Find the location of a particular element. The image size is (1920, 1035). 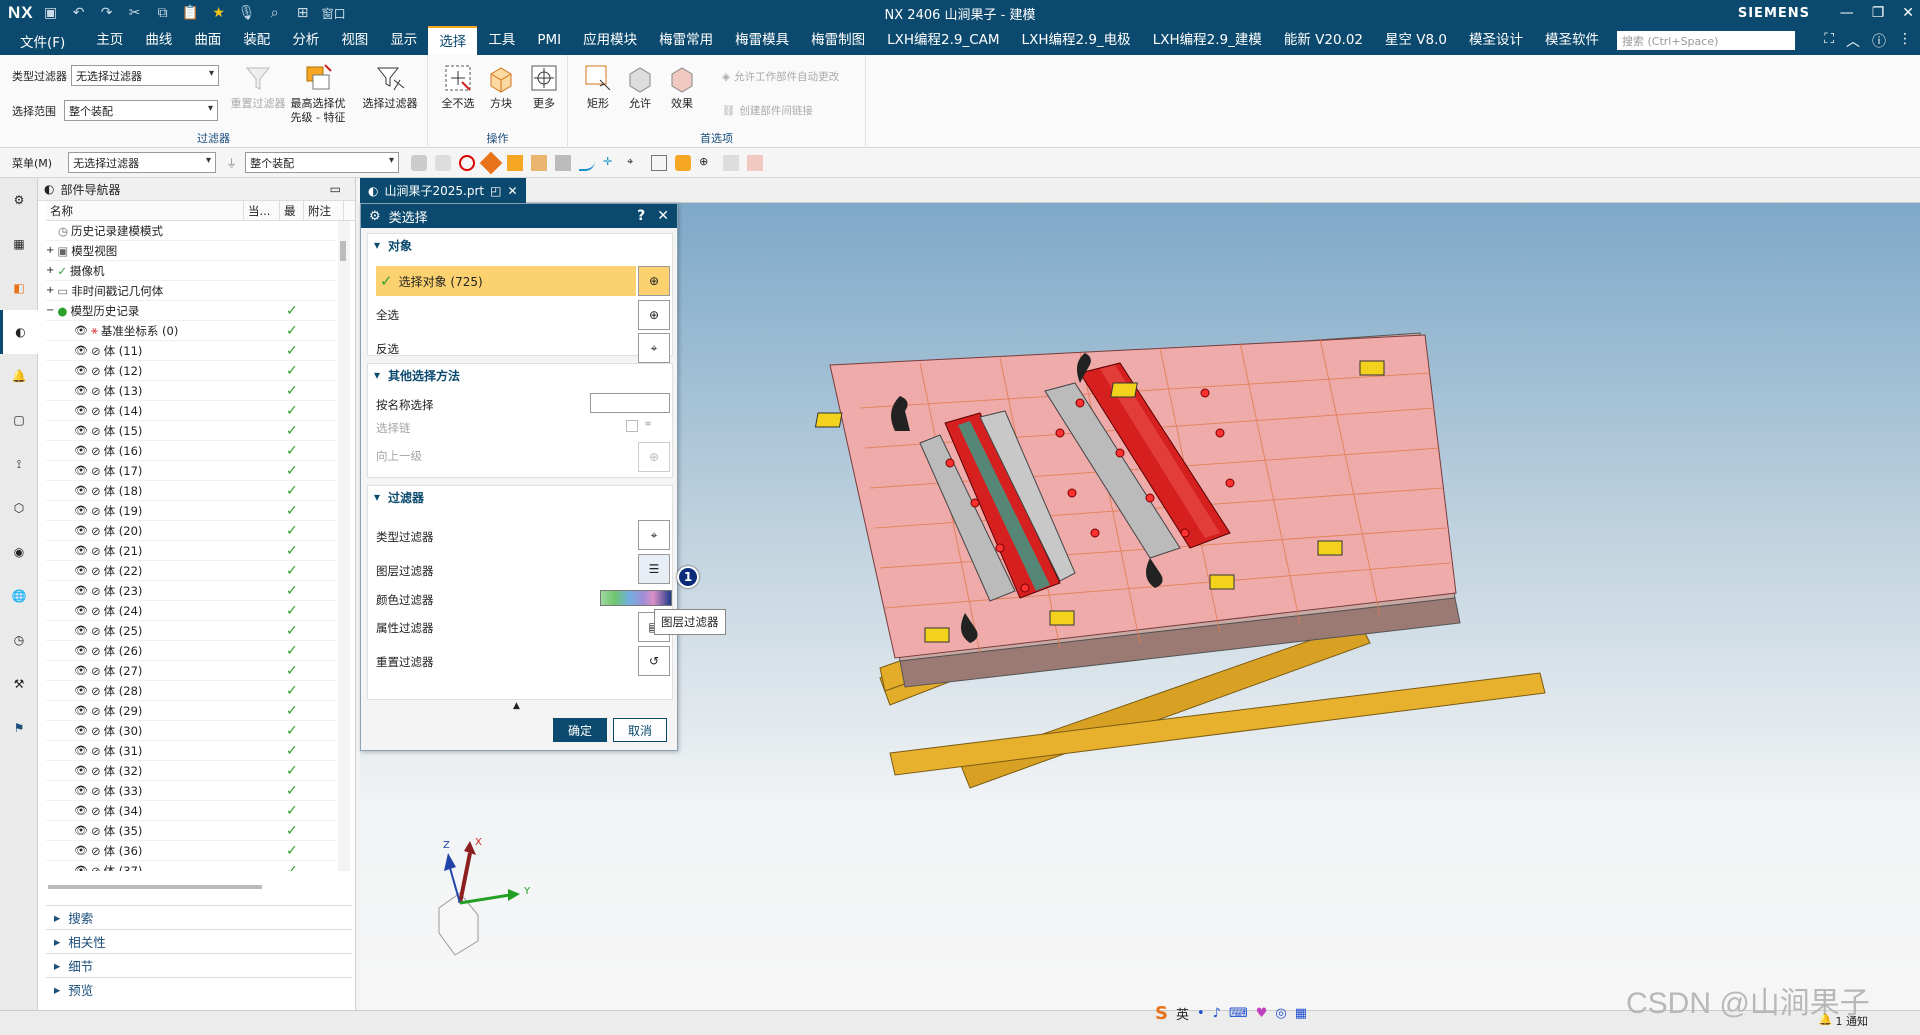

restore-icon: ❐ is located at coordinates (1878, 13).